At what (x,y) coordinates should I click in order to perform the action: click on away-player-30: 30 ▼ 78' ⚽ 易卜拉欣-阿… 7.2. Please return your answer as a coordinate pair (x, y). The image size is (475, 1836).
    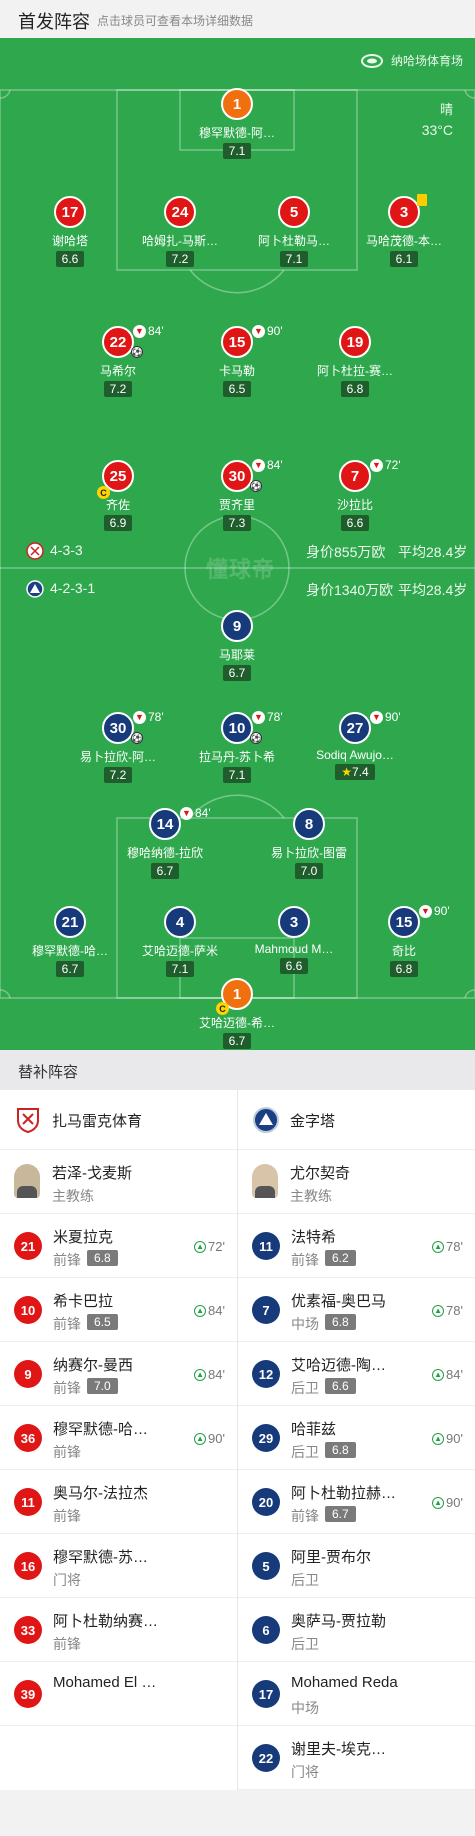
    Looking at the image, I should click on (118, 747).